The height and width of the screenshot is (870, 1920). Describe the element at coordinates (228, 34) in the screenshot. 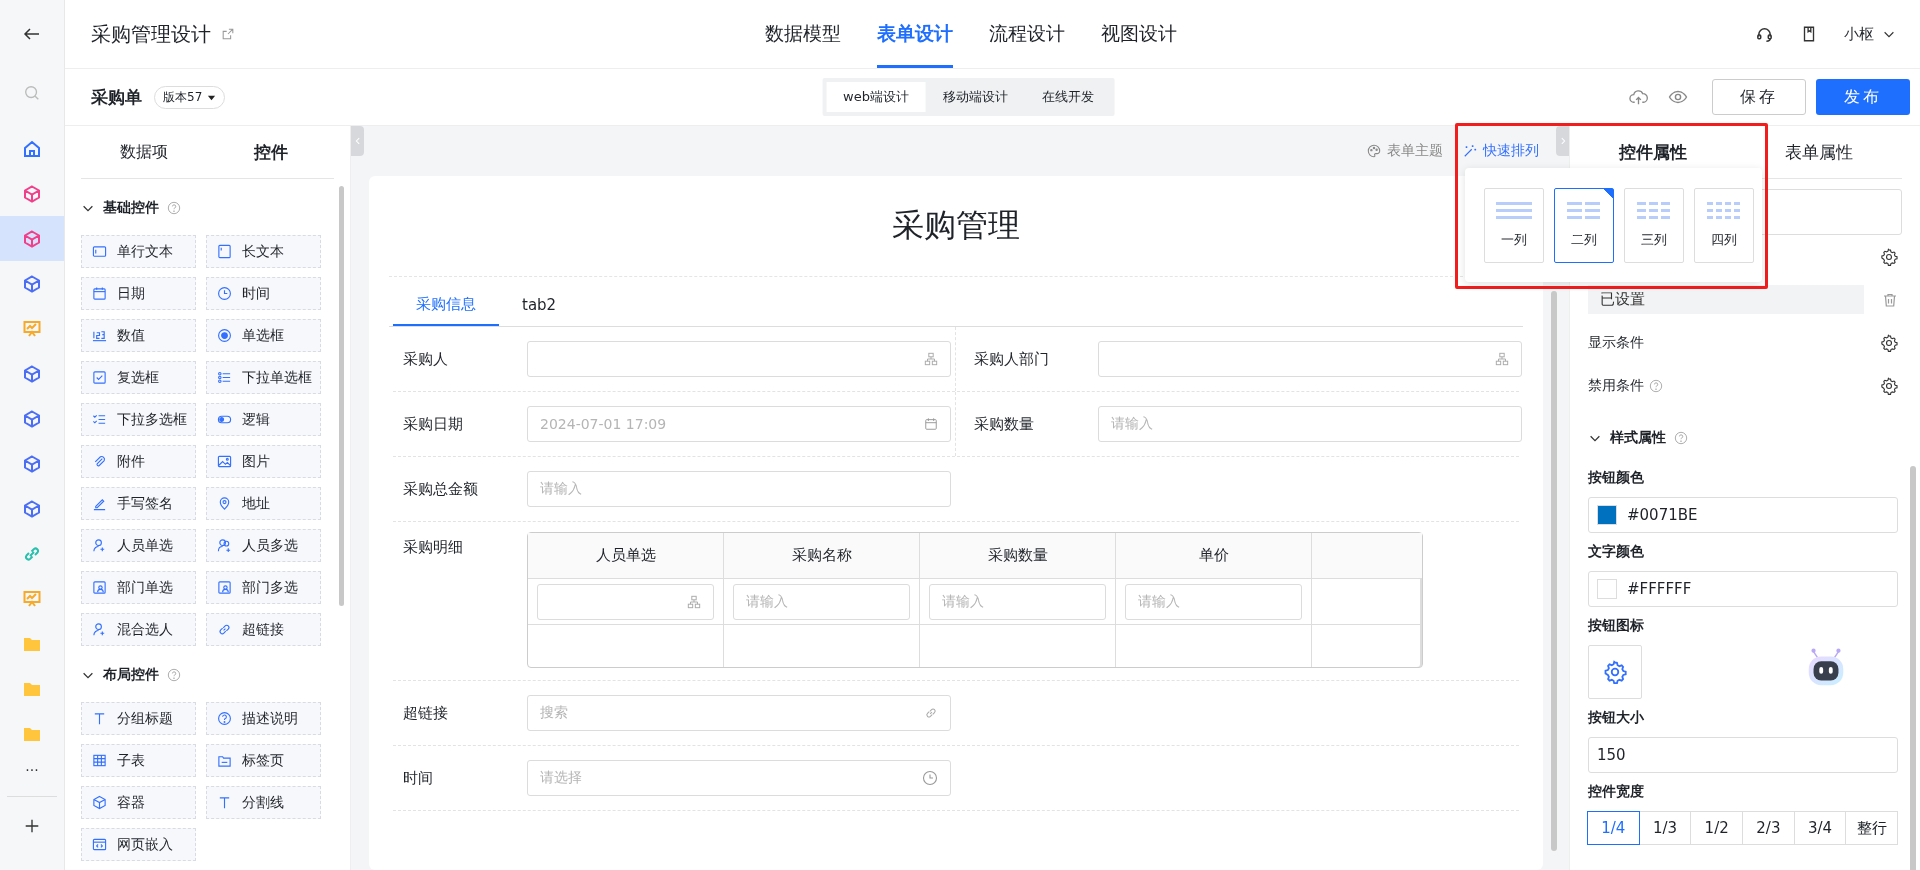

I see `external-link-icon` at that location.